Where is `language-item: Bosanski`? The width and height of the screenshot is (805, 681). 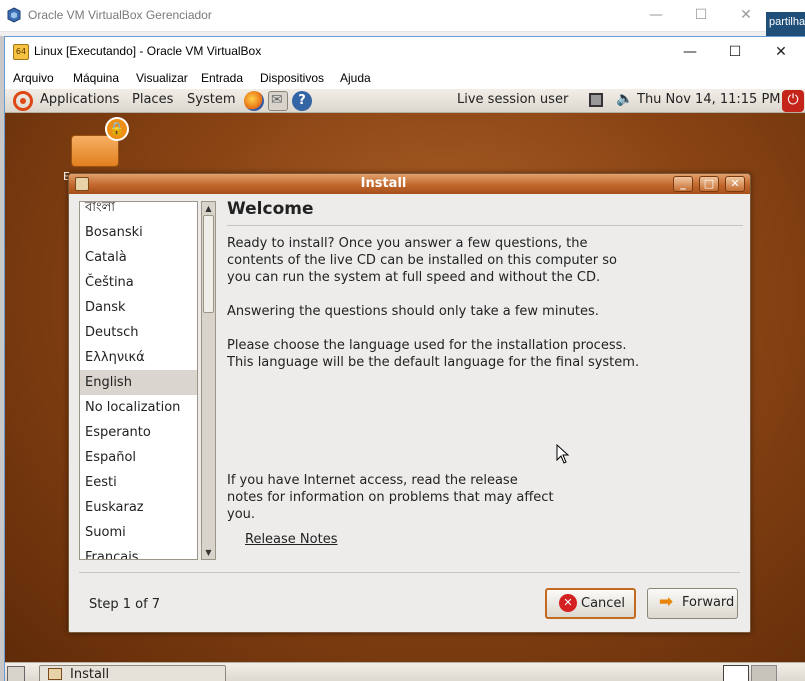 language-item: Bosanski is located at coordinates (138, 232).